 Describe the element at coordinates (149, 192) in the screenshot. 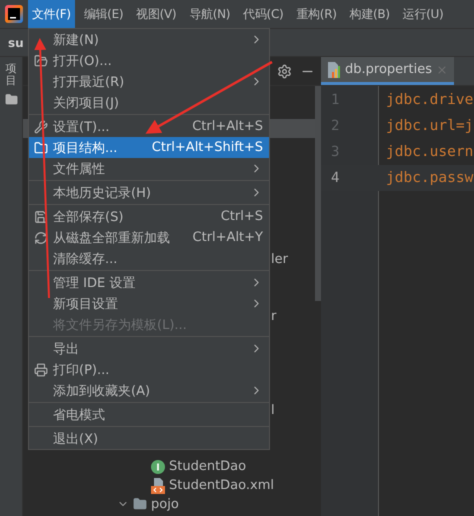

I see `menu-item: 本地历史记录(H)` at that location.